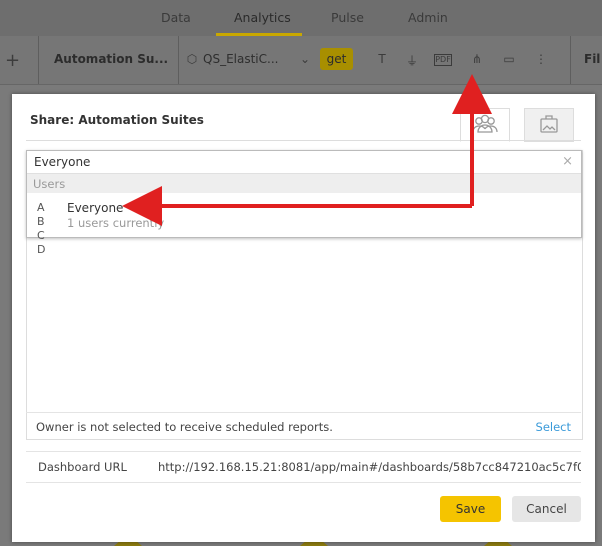  Describe the element at coordinates (42, 242) in the screenshot. I see `avatar-initials-bottom: C D` at that location.